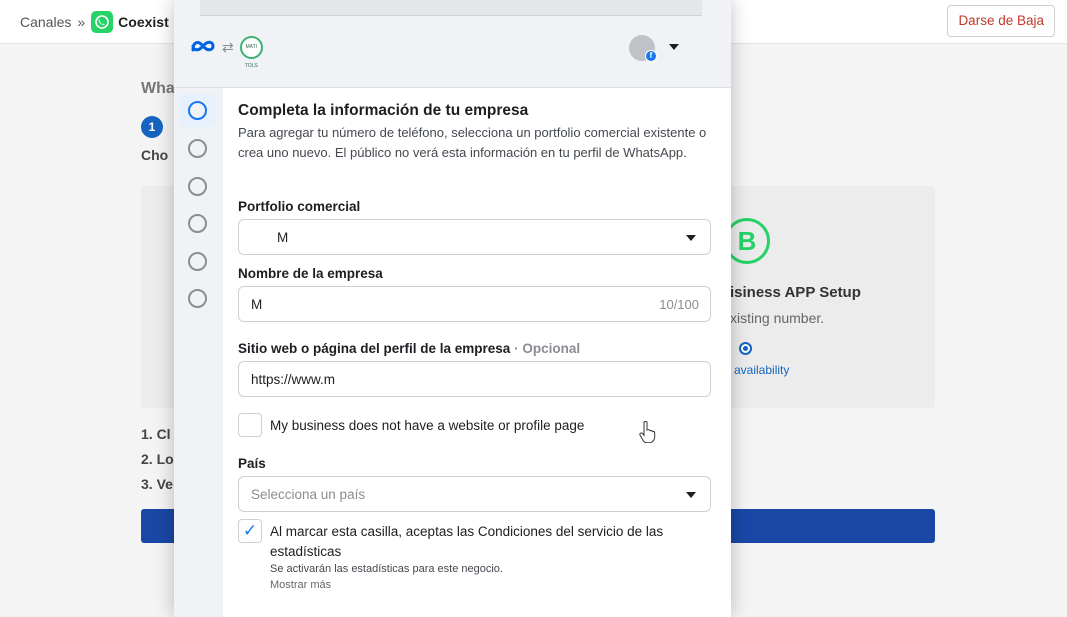 This screenshot has width=1067, height=617. Describe the element at coordinates (203, 47) in the screenshot. I see `meta-logo-icon` at that location.